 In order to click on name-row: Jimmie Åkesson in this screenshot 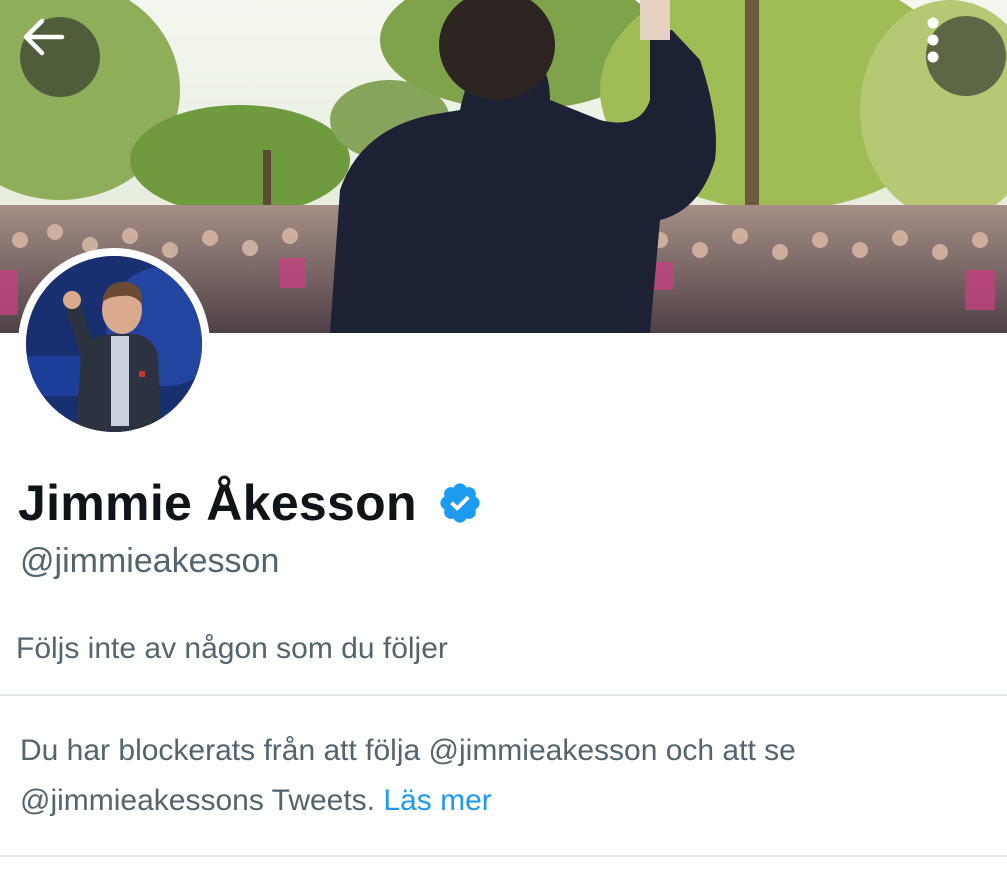, I will do `click(250, 503)`.